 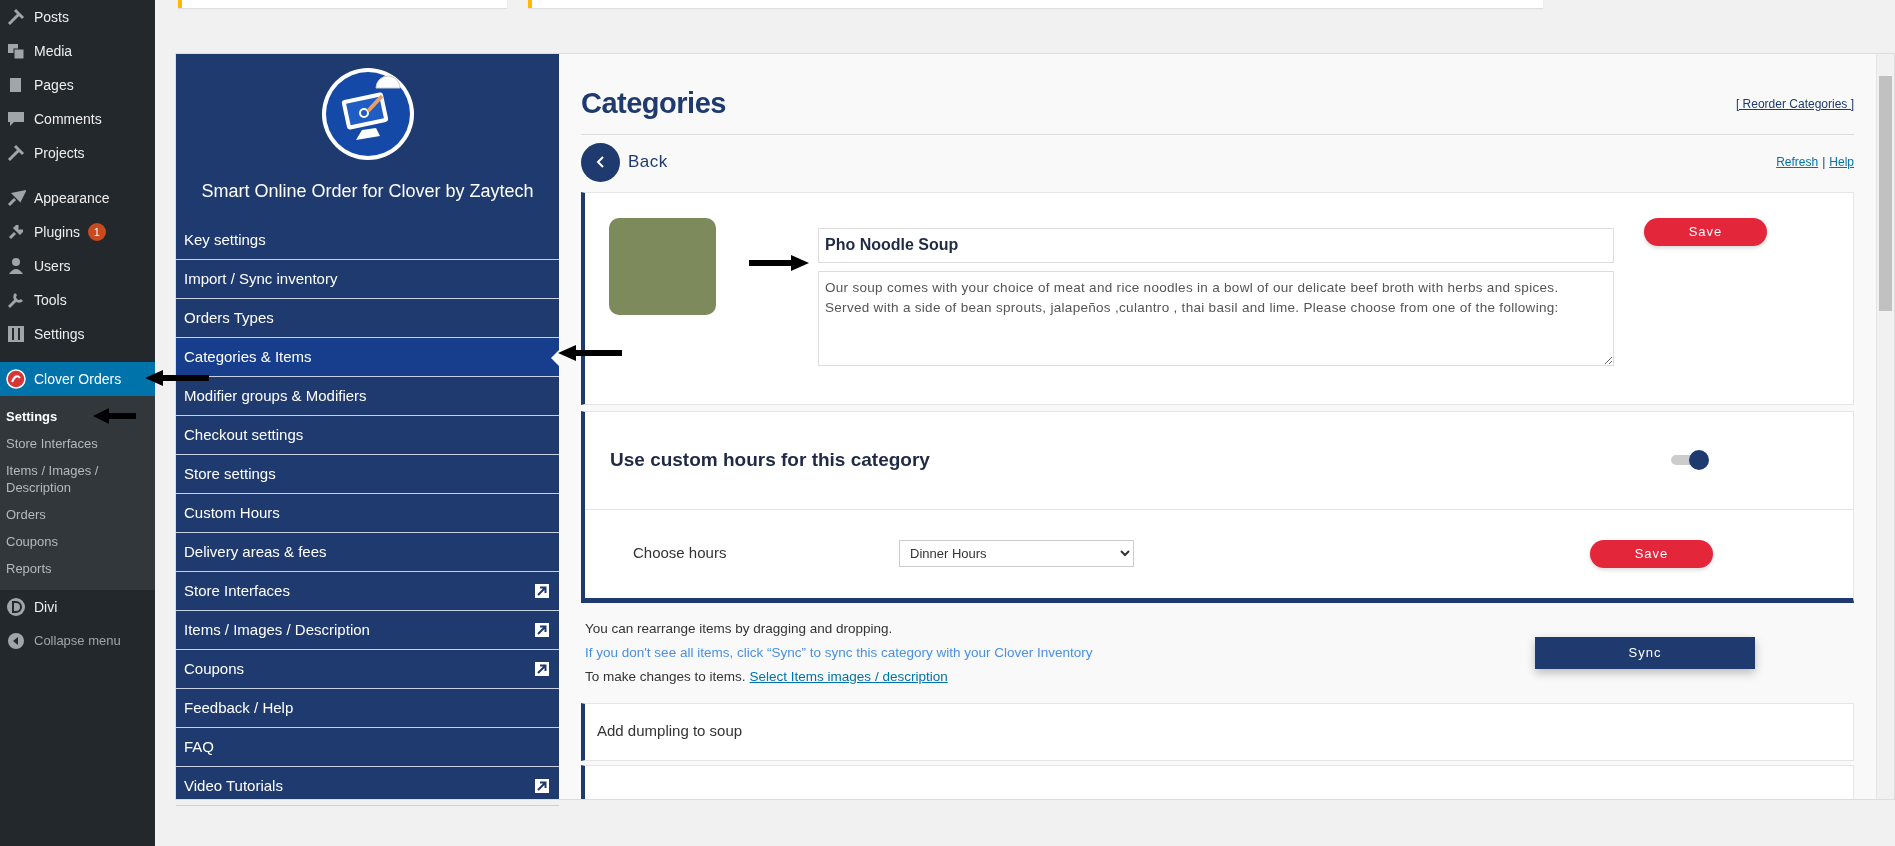 What do you see at coordinates (77, 51) in the screenshot?
I see `menu-item: Media` at bounding box center [77, 51].